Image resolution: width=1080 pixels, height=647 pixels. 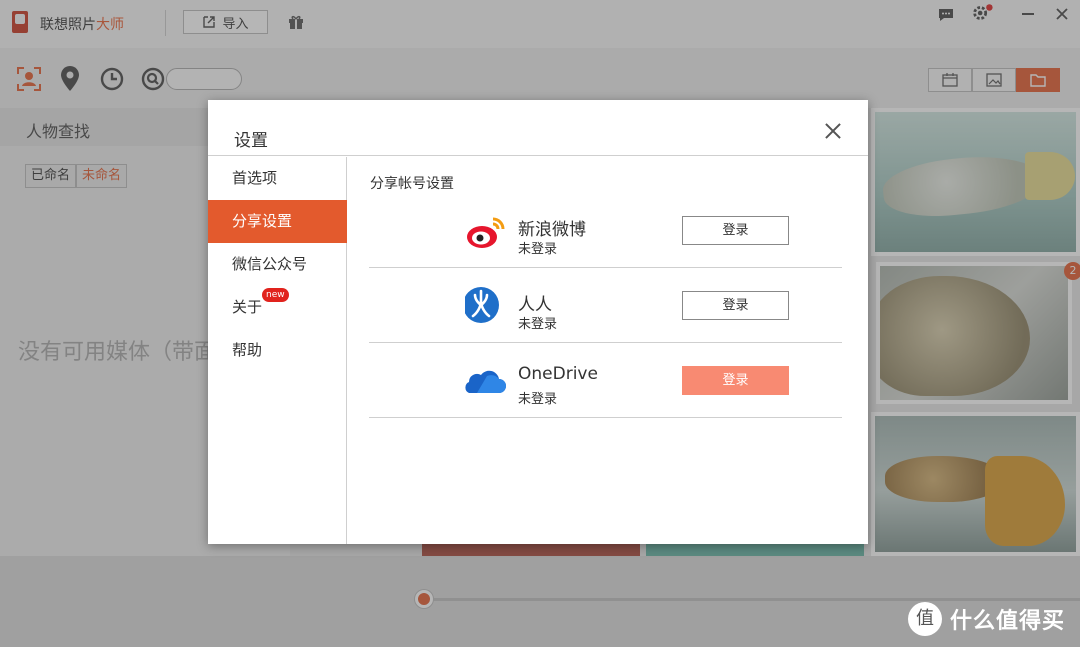 I want to click on onedrive-cloud-icon, so click(x=485, y=381).